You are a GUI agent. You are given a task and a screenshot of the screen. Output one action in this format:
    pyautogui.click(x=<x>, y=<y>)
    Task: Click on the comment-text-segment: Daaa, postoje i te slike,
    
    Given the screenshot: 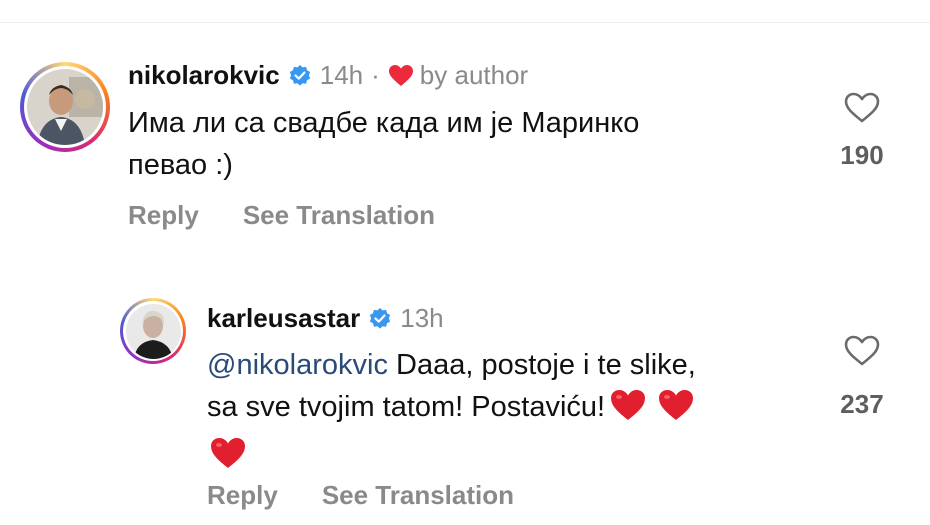 What is the action you would take?
    pyautogui.click(x=541, y=365)
    